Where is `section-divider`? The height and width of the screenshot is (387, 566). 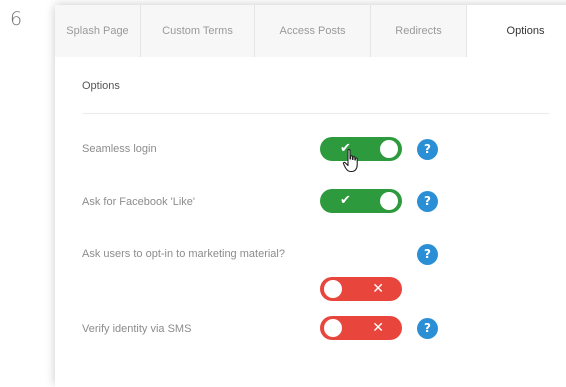 section-divider is located at coordinates (316, 113).